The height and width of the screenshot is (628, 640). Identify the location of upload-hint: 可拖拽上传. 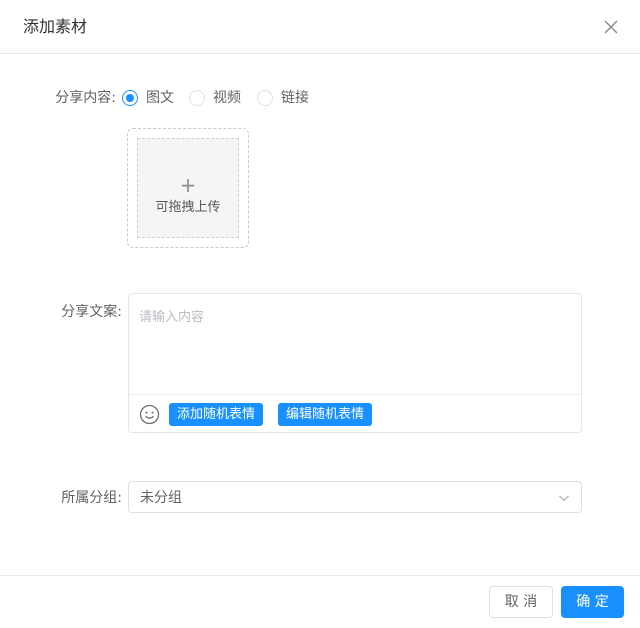
(188, 207).